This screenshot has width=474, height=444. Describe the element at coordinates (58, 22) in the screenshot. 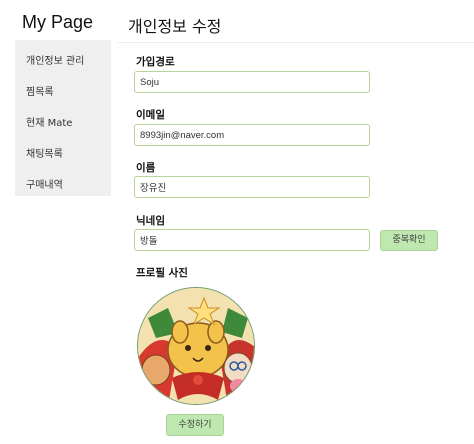

I see `brand-title: My Page` at that location.